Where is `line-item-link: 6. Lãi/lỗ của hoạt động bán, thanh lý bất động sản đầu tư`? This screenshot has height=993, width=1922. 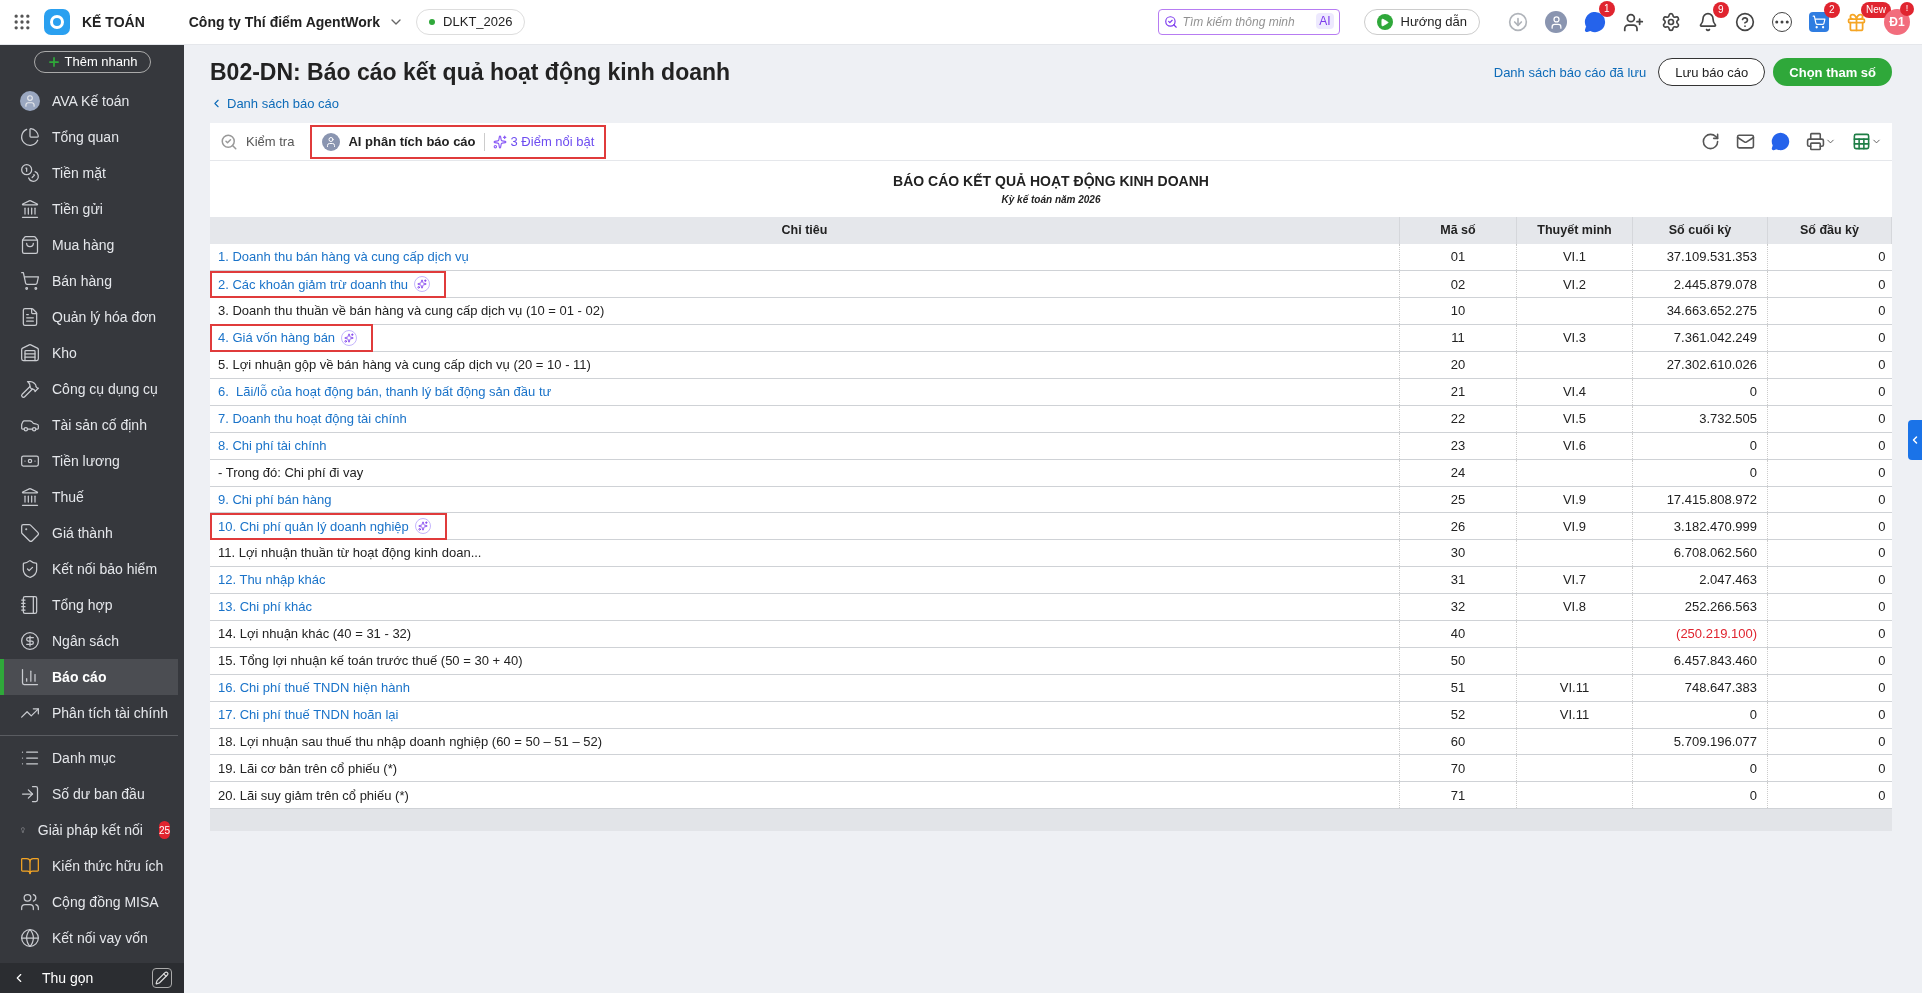 line-item-link: 6. Lãi/lỗ của hoạt động bán, thanh lý bất động sản đầu tư is located at coordinates (392, 392).